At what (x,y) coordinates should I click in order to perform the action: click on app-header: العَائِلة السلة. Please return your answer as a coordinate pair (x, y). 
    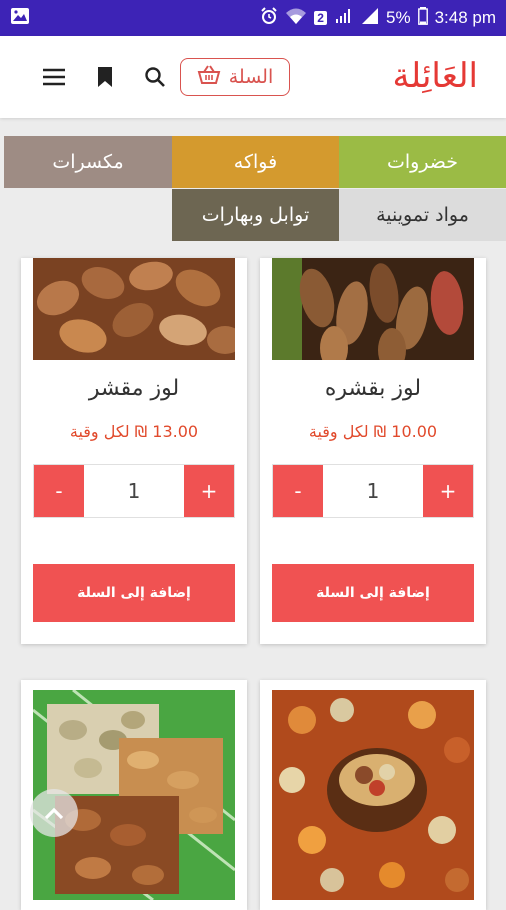
    Looking at the image, I should click on (253, 77).